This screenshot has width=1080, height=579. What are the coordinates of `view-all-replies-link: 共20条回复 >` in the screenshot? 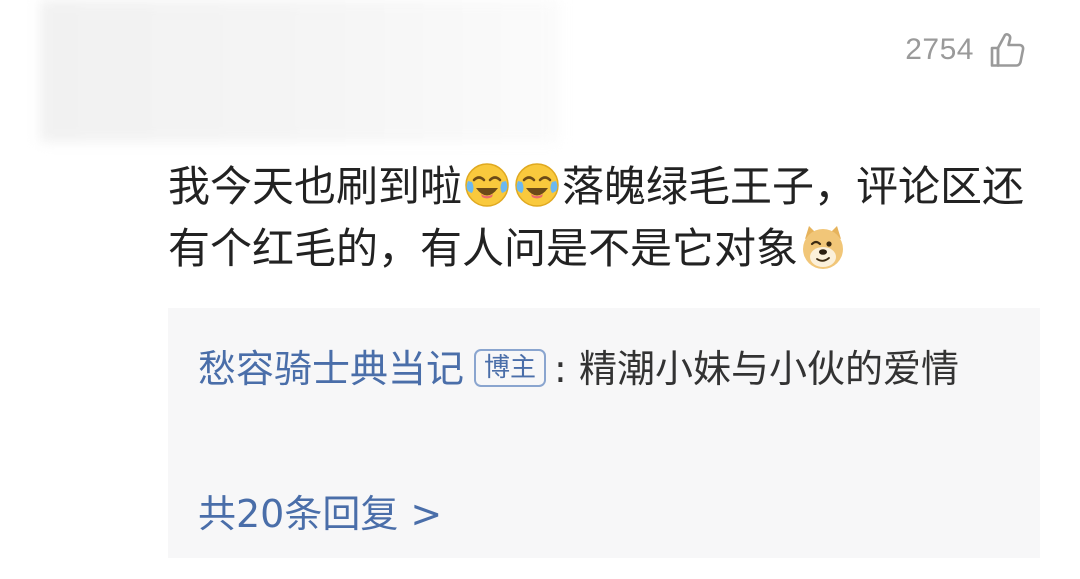 It's located at (320, 514).